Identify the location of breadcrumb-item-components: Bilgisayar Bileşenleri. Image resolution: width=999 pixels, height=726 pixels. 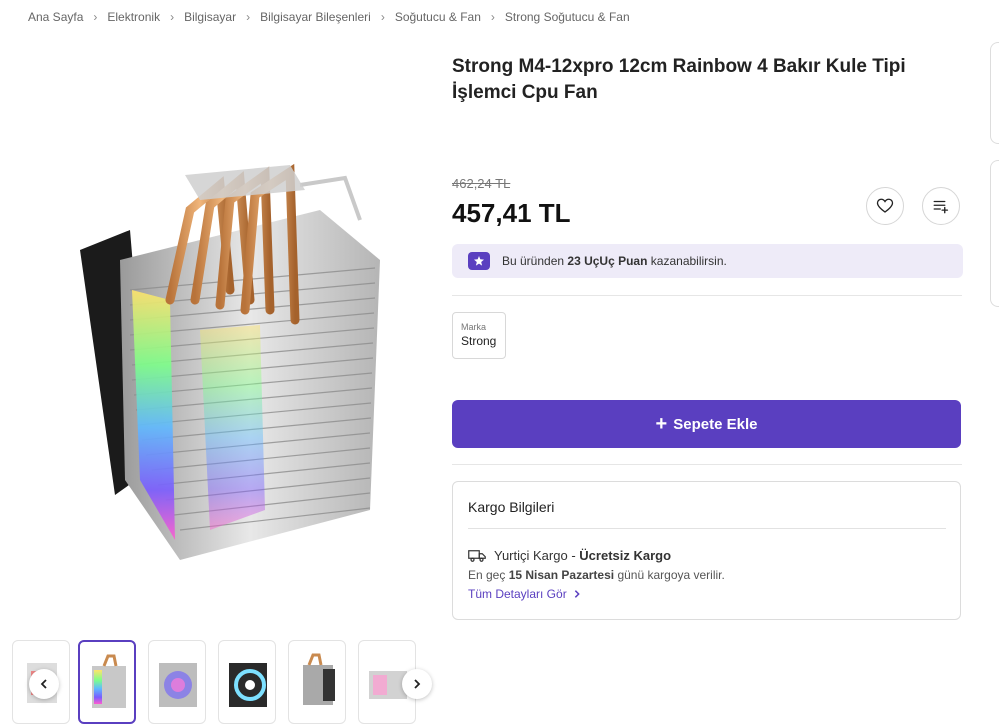
(315, 17).